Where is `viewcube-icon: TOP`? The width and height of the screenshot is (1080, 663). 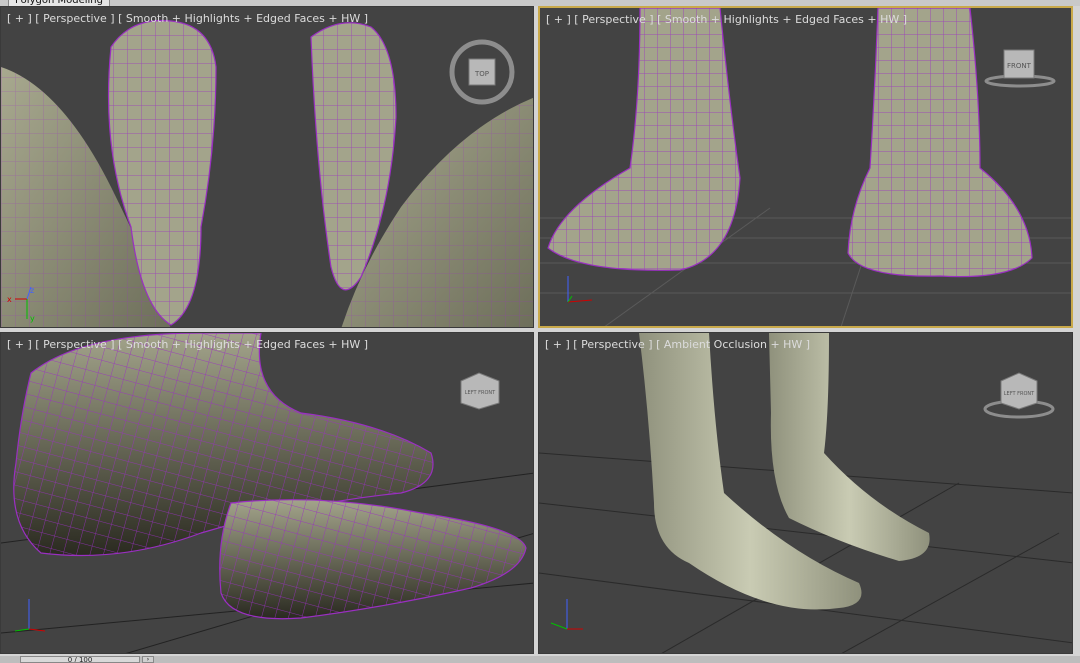 viewcube-icon: TOP is located at coordinates (482, 72).